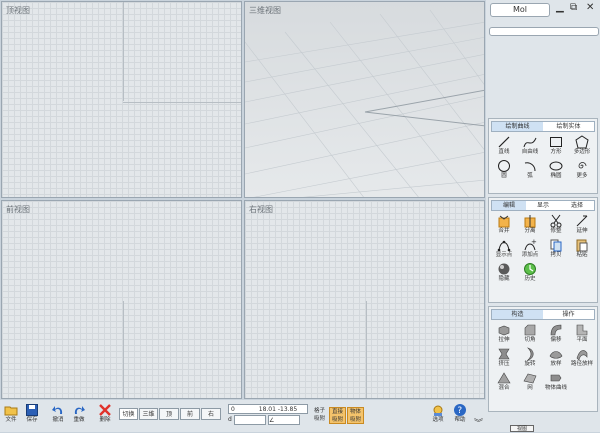 The image size is (600, 433). What do you see at coordinates (504, 142) in the screenshot?
I see `line-icon` at bounding box center [504, 142].